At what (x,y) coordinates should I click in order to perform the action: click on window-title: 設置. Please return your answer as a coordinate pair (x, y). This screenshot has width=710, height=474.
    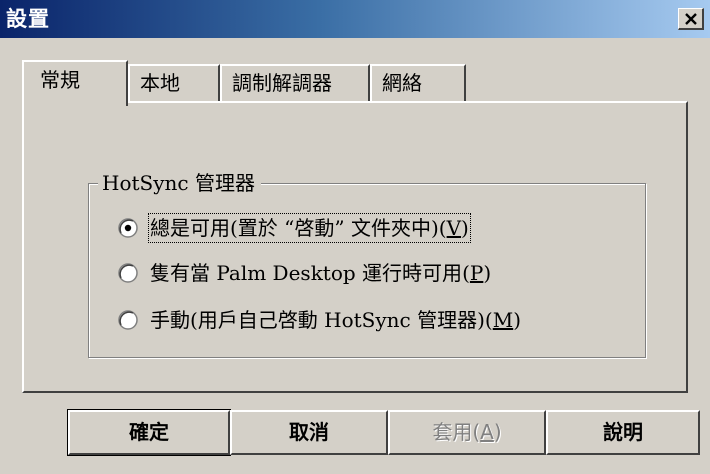
    Looking at the image, I should click on (28, 19).